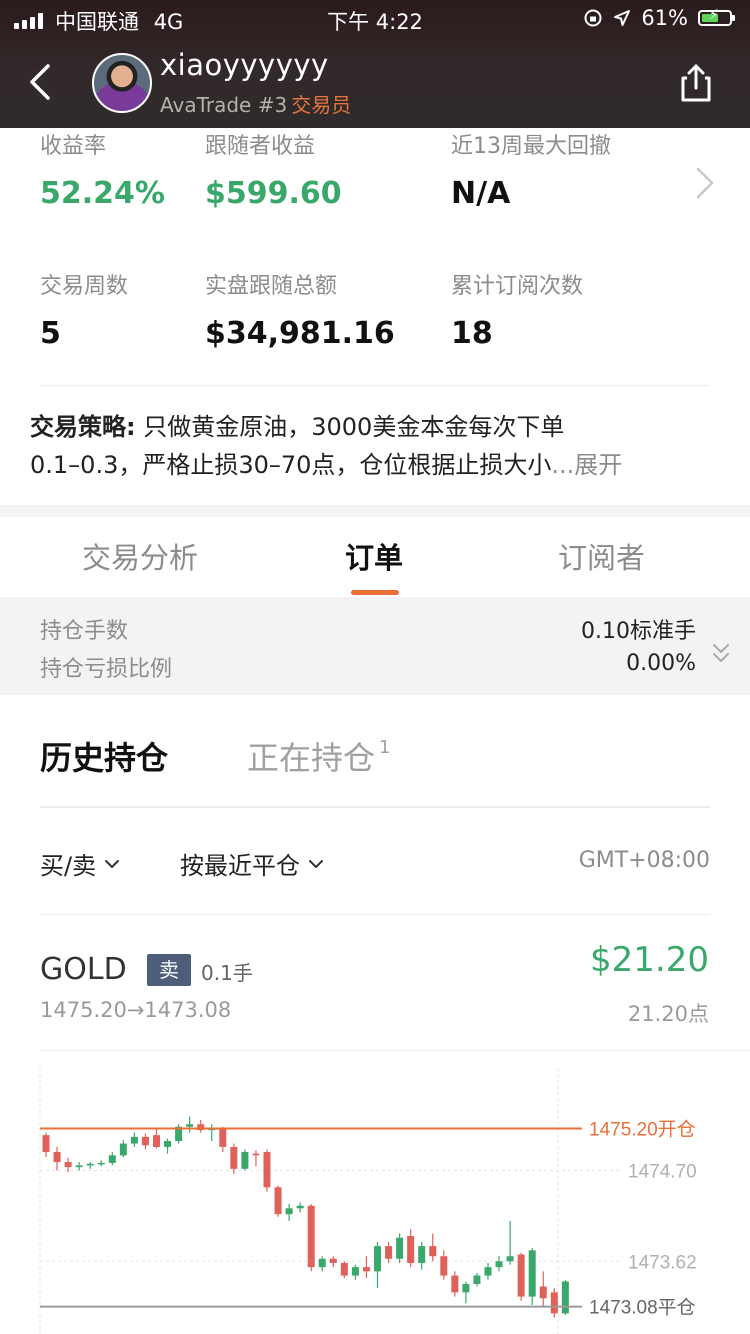  What do you see at coordinates (136, 1010) in the screenshot?
I see `trade-price-path: 1475.20→1473.08` at bounding box center [136, 1010].